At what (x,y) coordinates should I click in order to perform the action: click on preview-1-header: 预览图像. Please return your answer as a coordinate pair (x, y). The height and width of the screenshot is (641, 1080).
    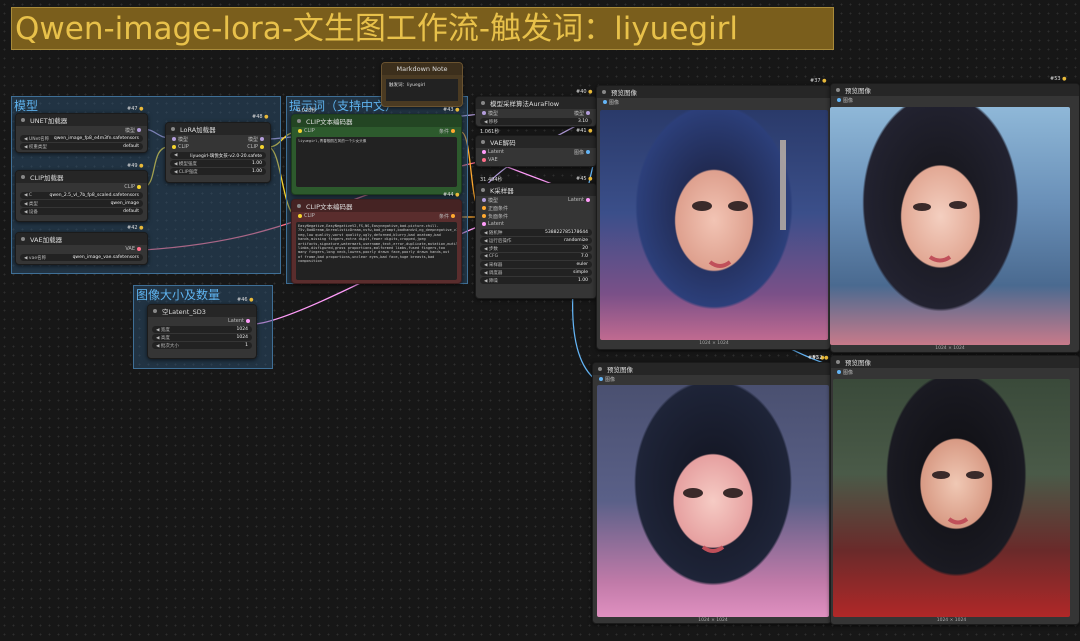
    Looking at the image, I should click on (713, 92).